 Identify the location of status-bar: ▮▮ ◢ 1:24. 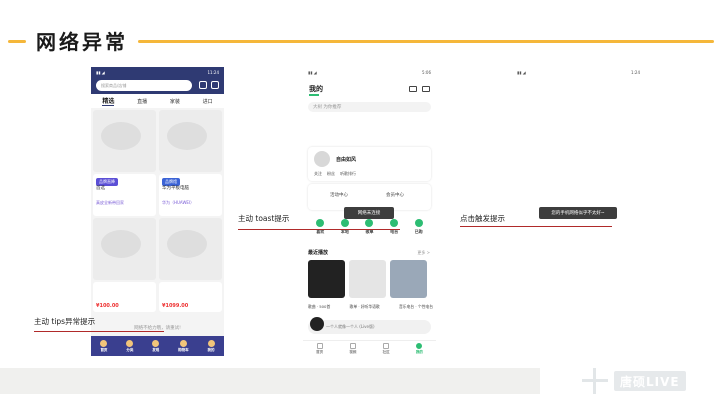
(578, 72).